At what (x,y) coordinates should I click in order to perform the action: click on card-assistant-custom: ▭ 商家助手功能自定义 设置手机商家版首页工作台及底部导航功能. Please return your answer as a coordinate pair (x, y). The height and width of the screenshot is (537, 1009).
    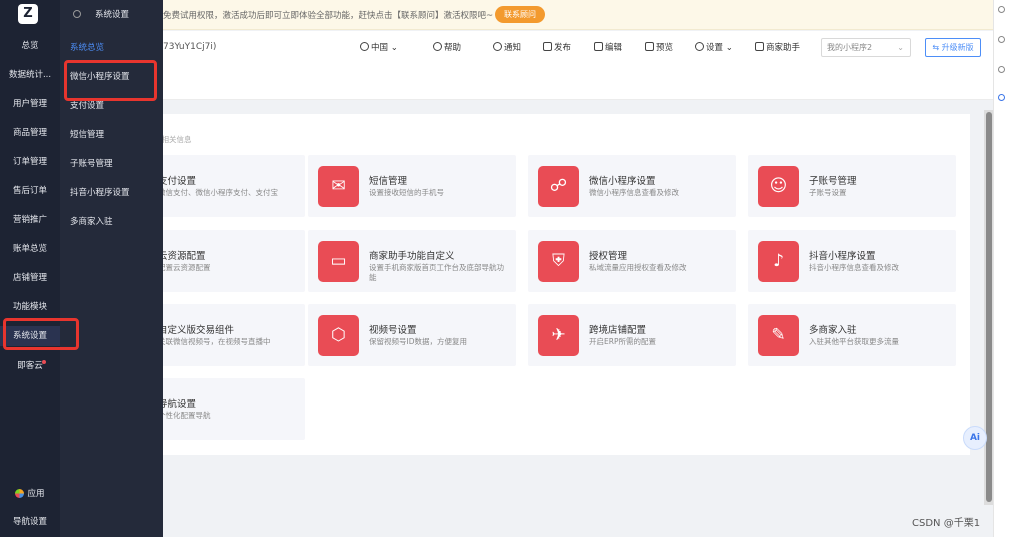
    Looking at the image, I should click on (412, 261).